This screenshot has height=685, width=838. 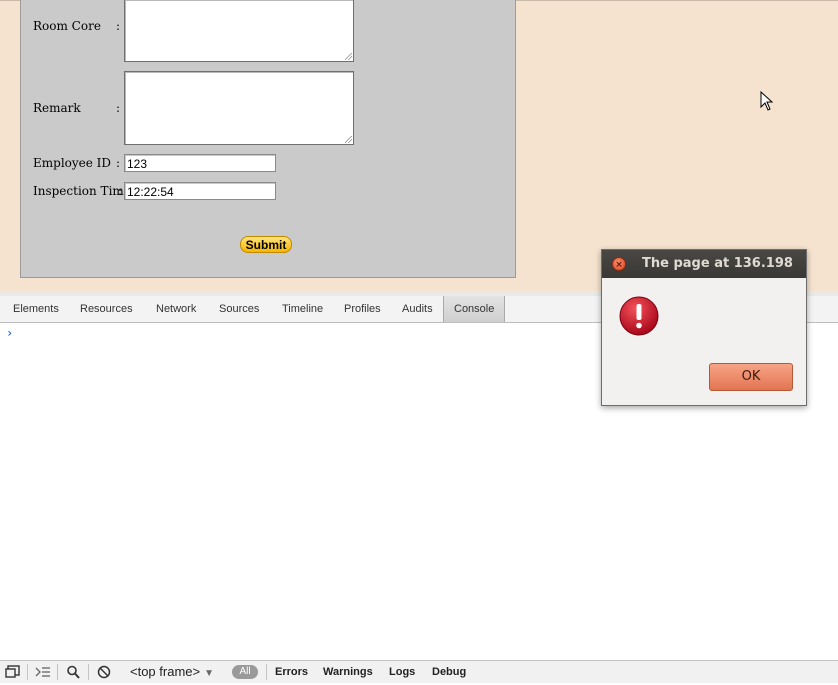 I want to click on filter-logs: Logs, so click(x=402, y=672).